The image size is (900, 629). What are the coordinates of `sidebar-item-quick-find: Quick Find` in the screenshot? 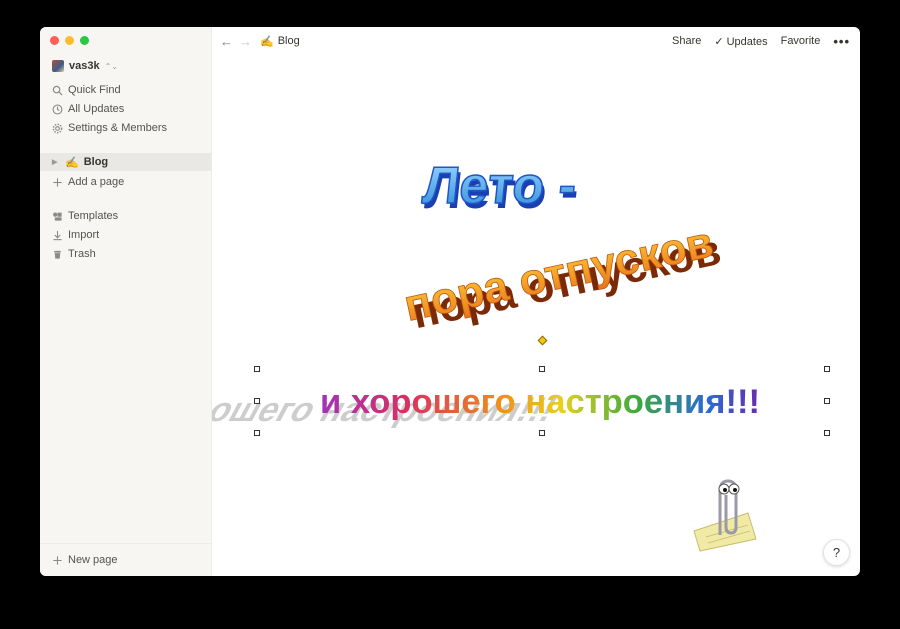 It's located at (86, 90).